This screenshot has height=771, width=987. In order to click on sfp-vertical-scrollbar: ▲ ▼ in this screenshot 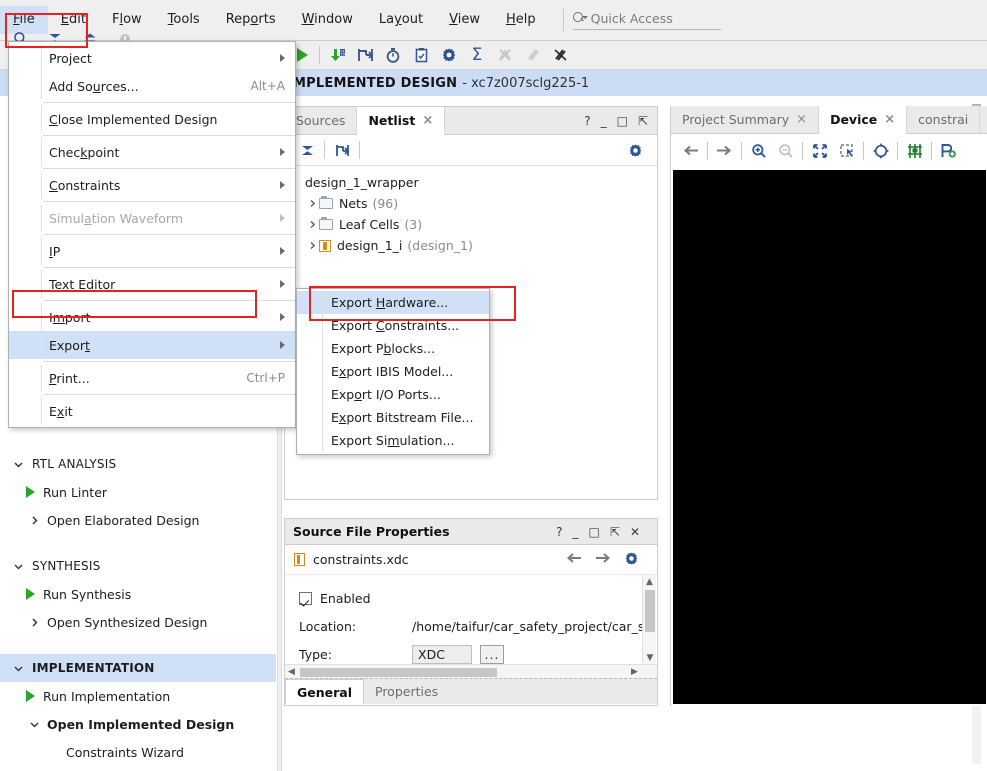, I will do `click(649, 619)`.